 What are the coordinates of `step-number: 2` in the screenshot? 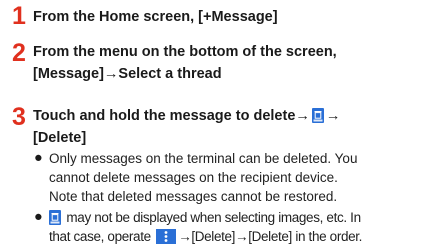 It's located at (19, 53).